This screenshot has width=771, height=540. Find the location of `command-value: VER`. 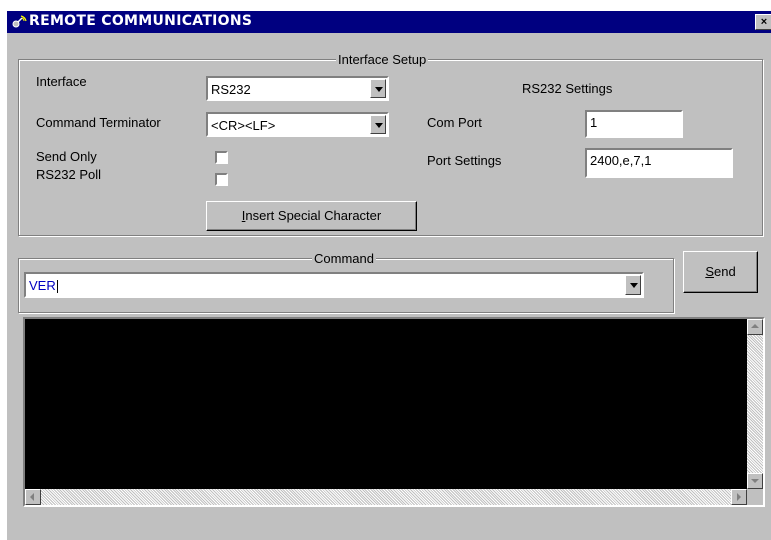

command-value: VER is located at coordinates (43, 286).